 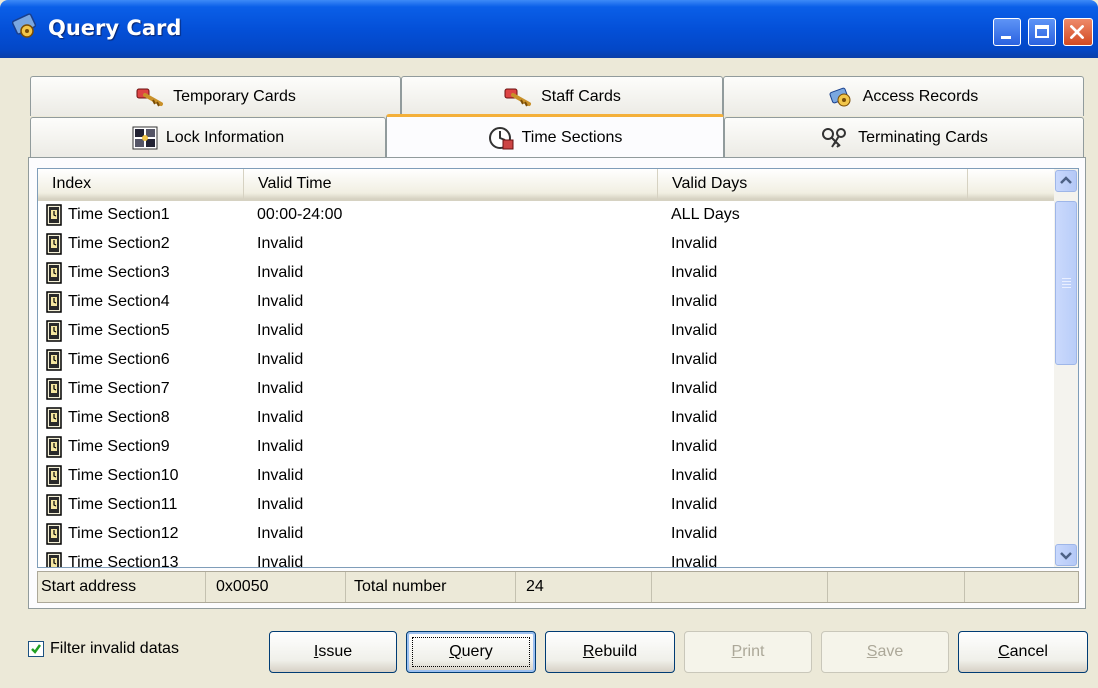 I want to click on tab-staff-cards: Staff Cards, so click(x=562, y=96).